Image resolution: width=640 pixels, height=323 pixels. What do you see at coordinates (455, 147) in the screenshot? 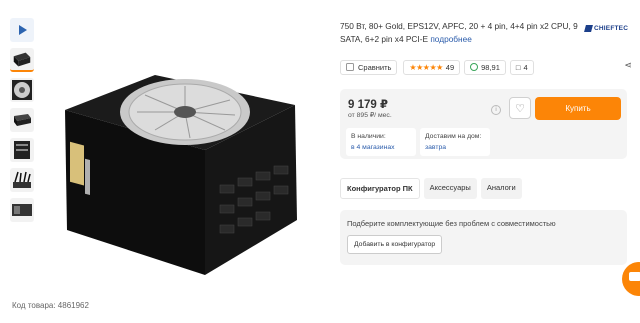
I see `delivery-value: завтра` at bounding box center [455, 147].